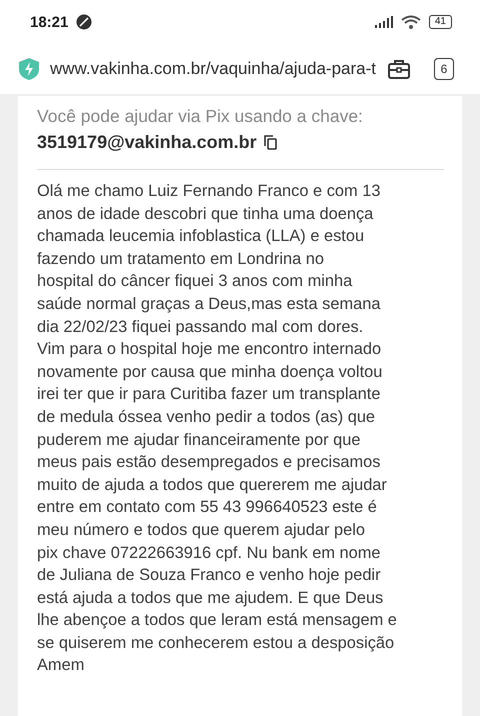 The image size is (480, 716). I want to click on url-text: www.vakinha.com.br/vaquinha/ajuda-para-t, so click(214, 69).